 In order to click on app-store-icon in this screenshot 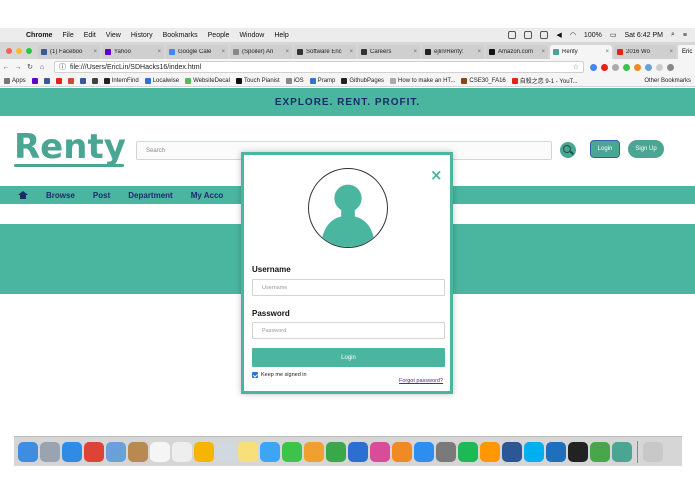, I will do `click(424, 451)`.